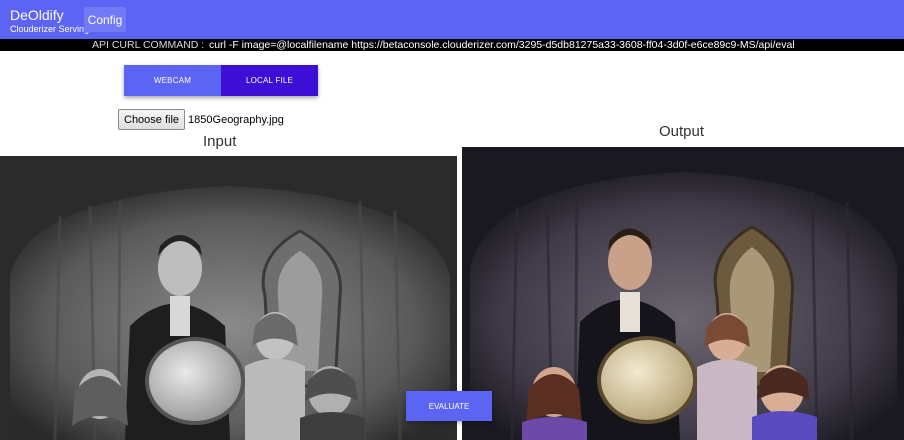 The height and width of the screenshot is (440, 904). Describe the element at coordinates (682, 131) in the screenshot. I see `output-heading: Output` at that location.